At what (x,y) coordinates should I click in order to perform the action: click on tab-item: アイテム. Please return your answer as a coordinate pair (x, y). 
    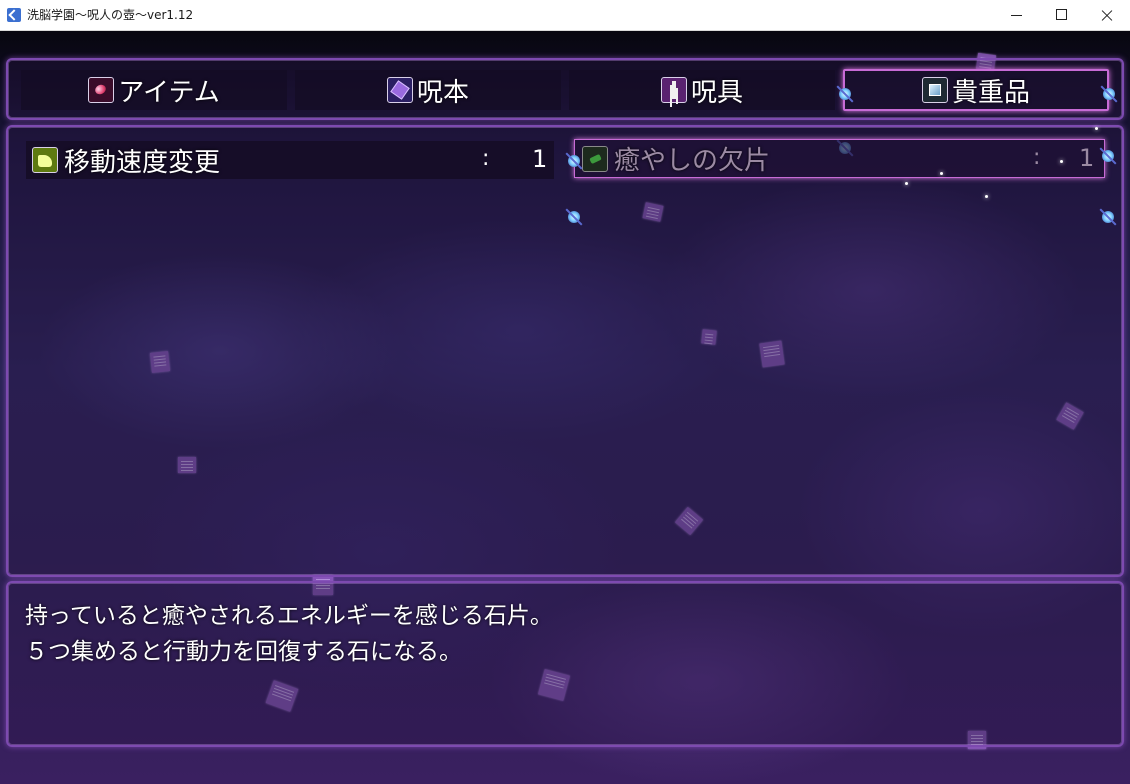
    Looking at the image, I should click on (154, 90).